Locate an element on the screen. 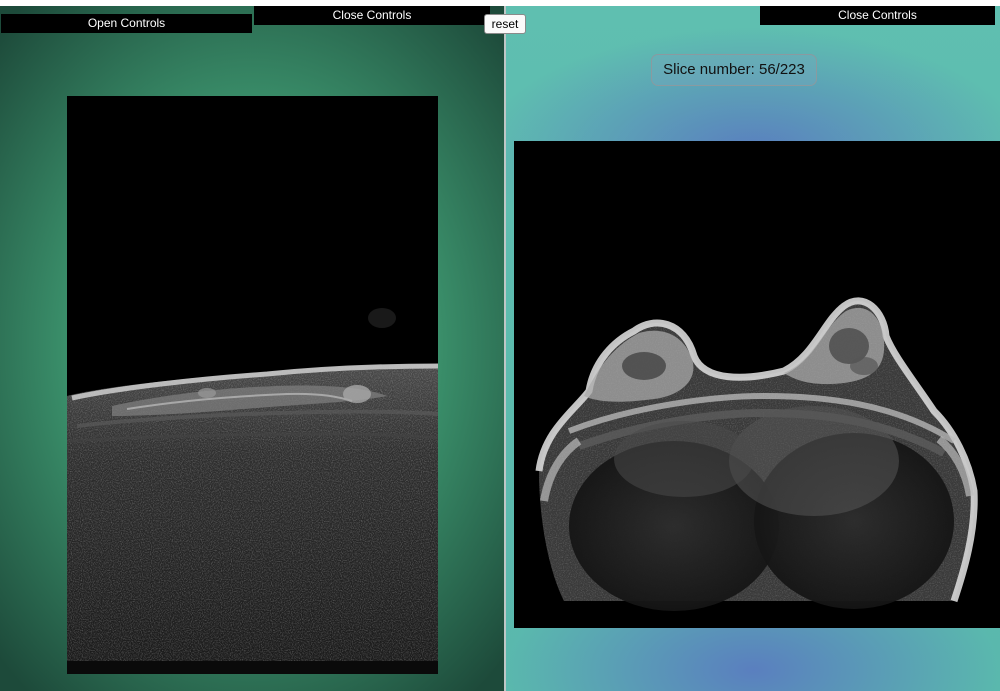 This screenshot has width=1000, height=691. close-controls-button-left: Close Controls is located at coordinates (372, 15).